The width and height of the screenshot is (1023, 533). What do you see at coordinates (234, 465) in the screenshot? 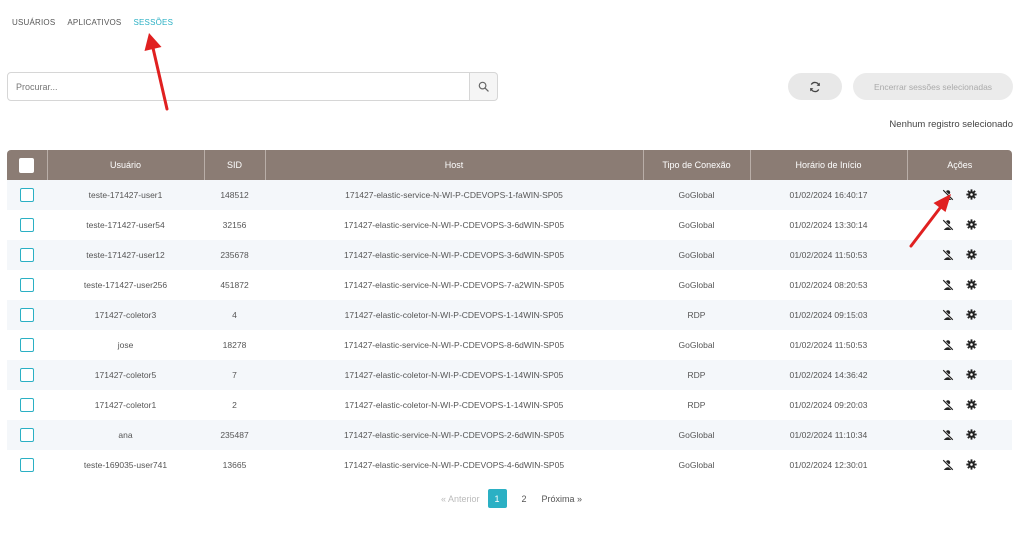
I see `cell-sid: 13665` at bounding box center [234, 465].